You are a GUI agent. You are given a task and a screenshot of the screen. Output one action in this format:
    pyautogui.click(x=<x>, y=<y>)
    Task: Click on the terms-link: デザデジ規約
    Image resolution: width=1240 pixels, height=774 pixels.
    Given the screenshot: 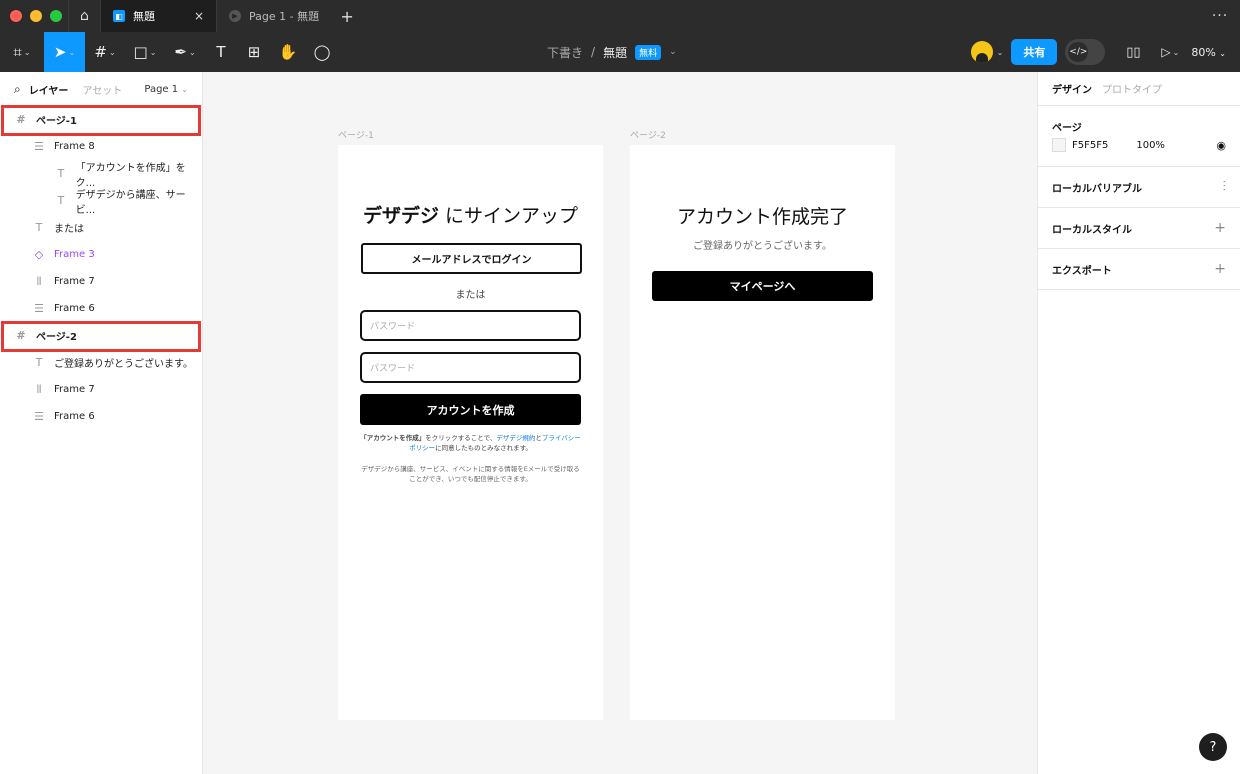 What is the action you would take?
    pyautogui.click(x=515, y=438)
    